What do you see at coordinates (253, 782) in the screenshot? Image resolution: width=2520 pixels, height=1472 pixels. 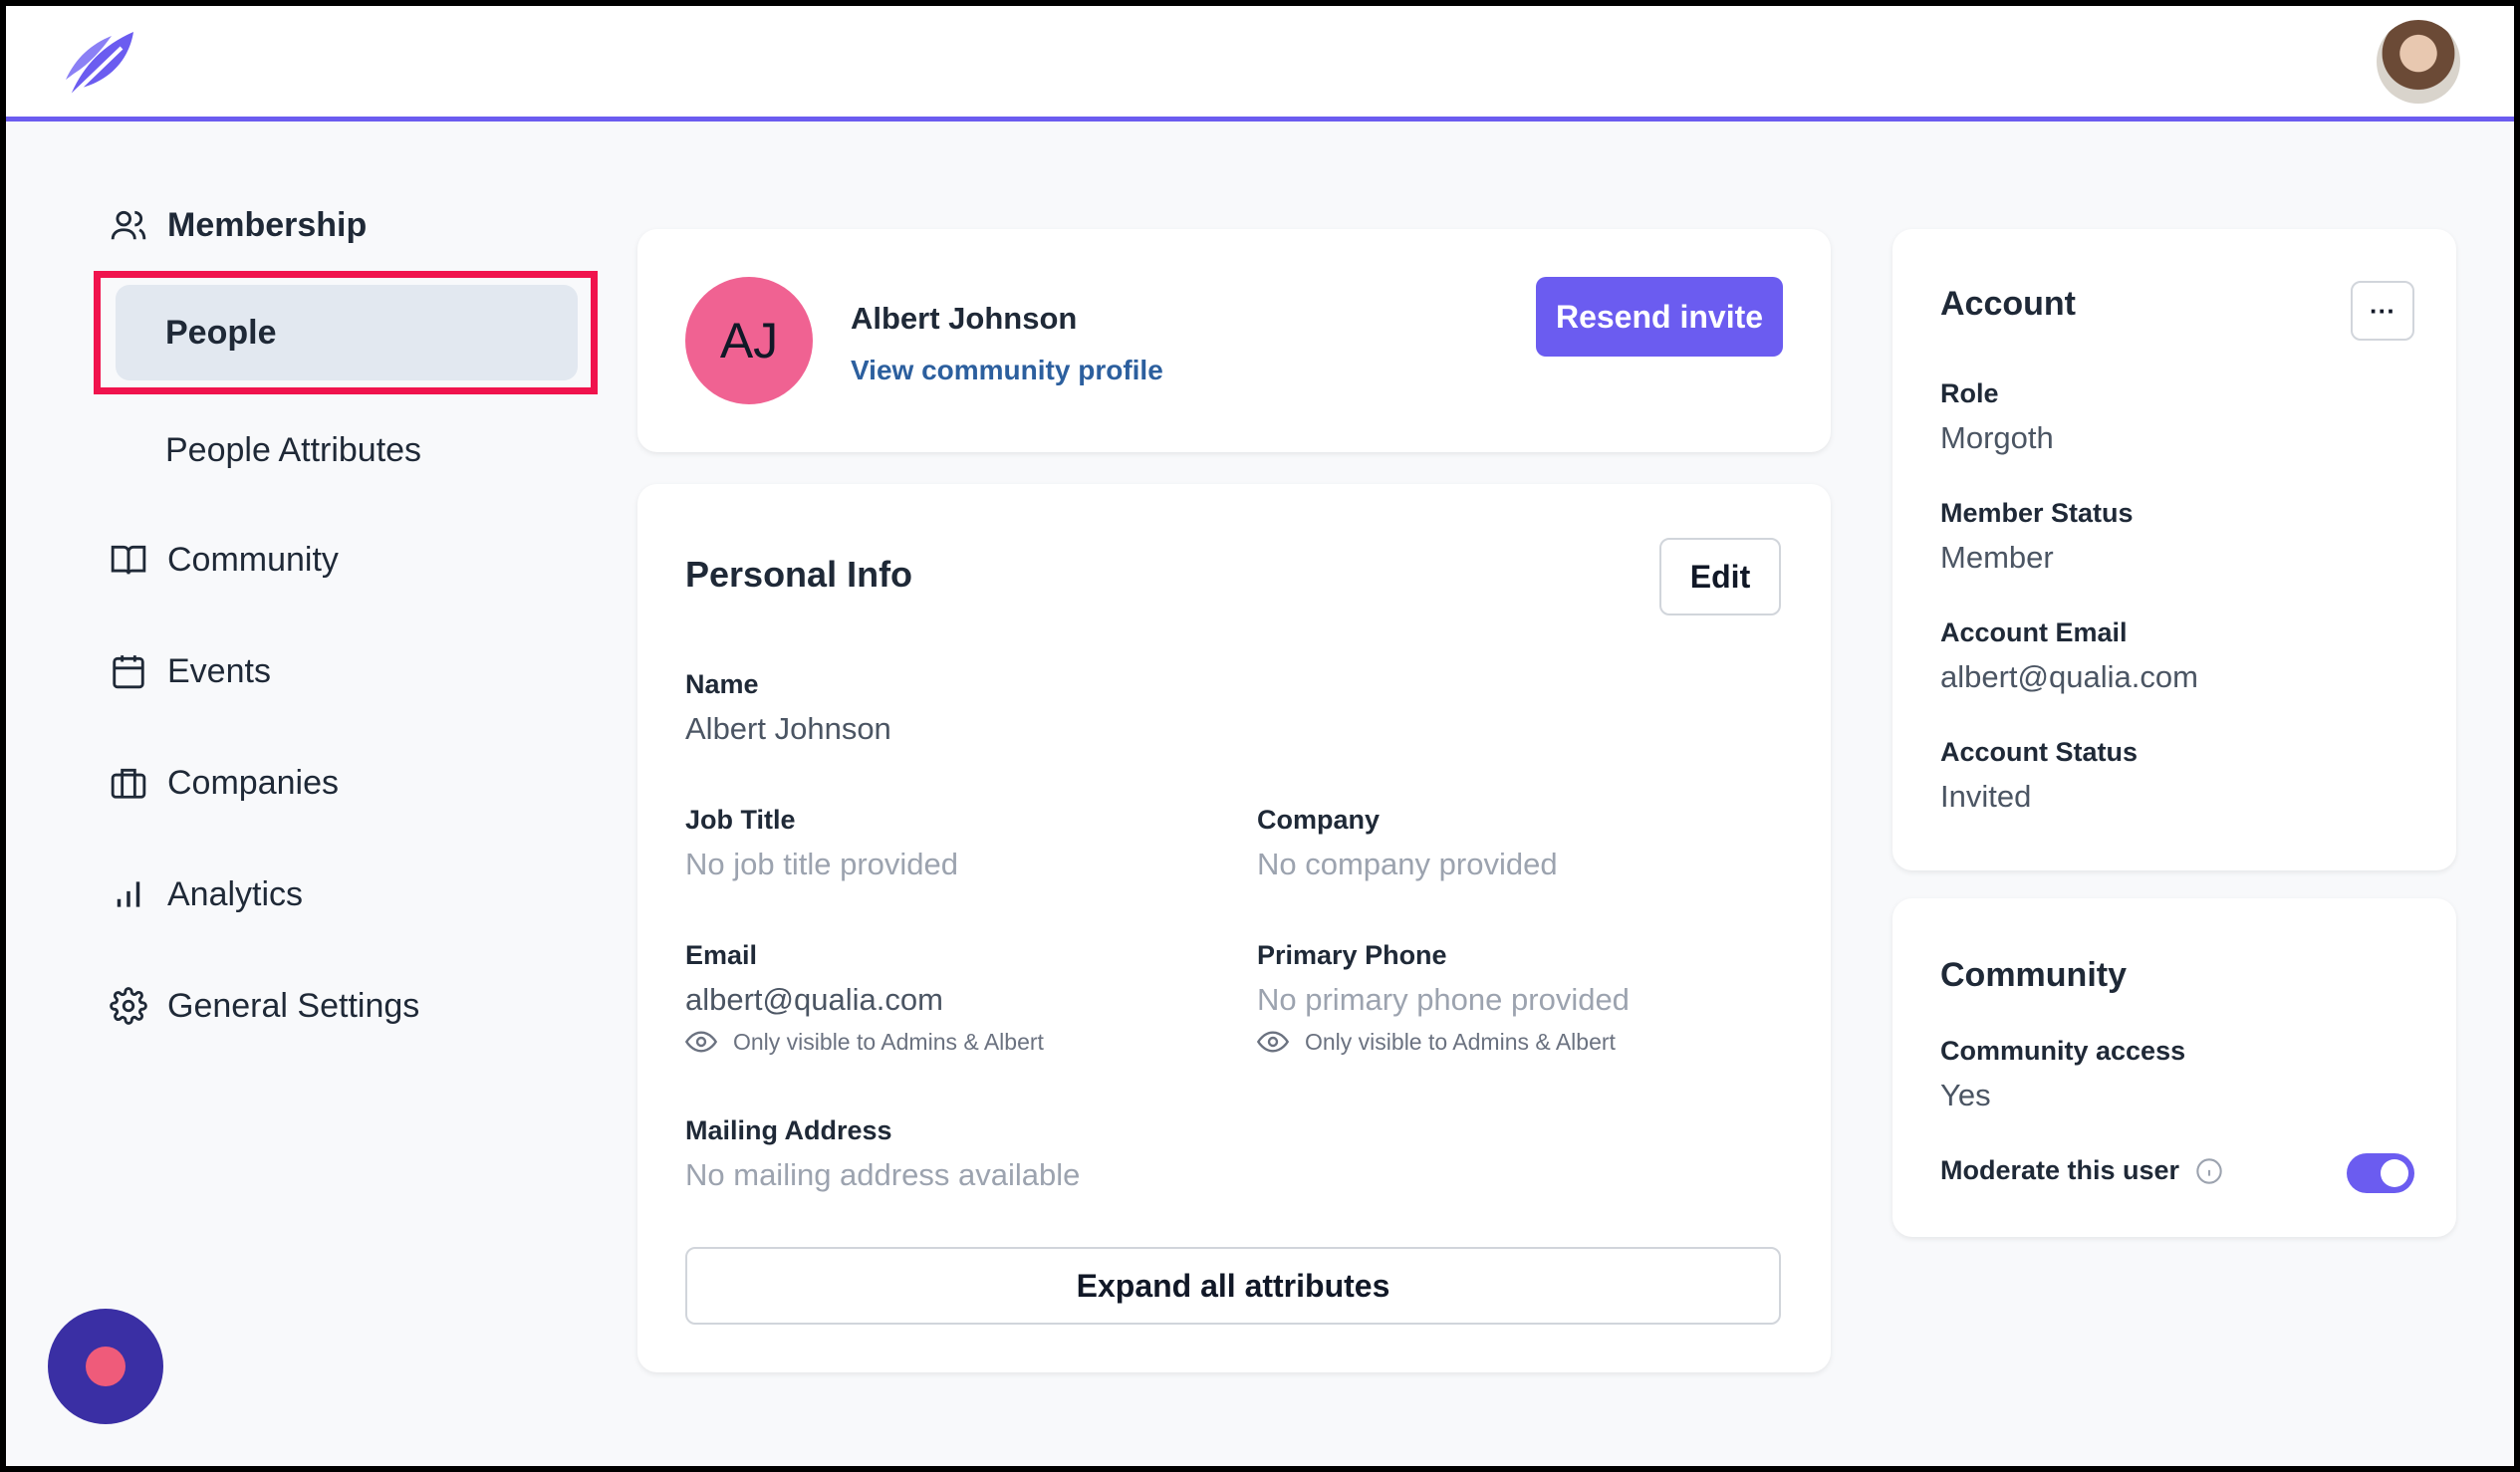 I see `nav-companies-label: Companies` at bounding box center [253, 782].